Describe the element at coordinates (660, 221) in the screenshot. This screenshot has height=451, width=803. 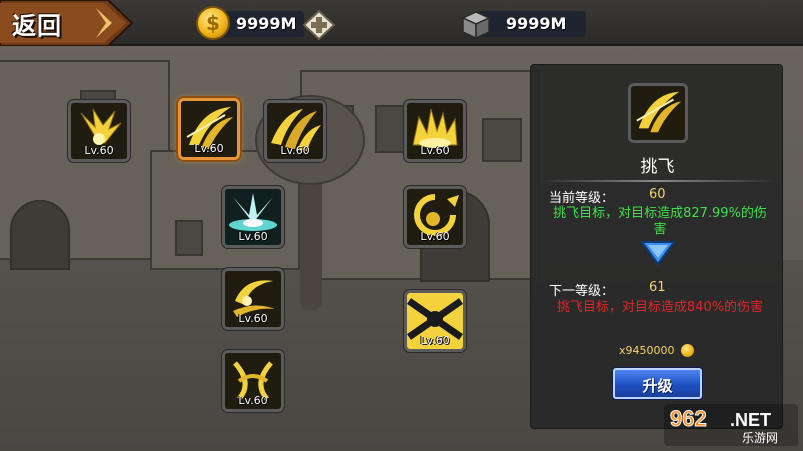
I see `current-level-description: 挑飞目标，对目标造成827.99%的伤害` at that location.